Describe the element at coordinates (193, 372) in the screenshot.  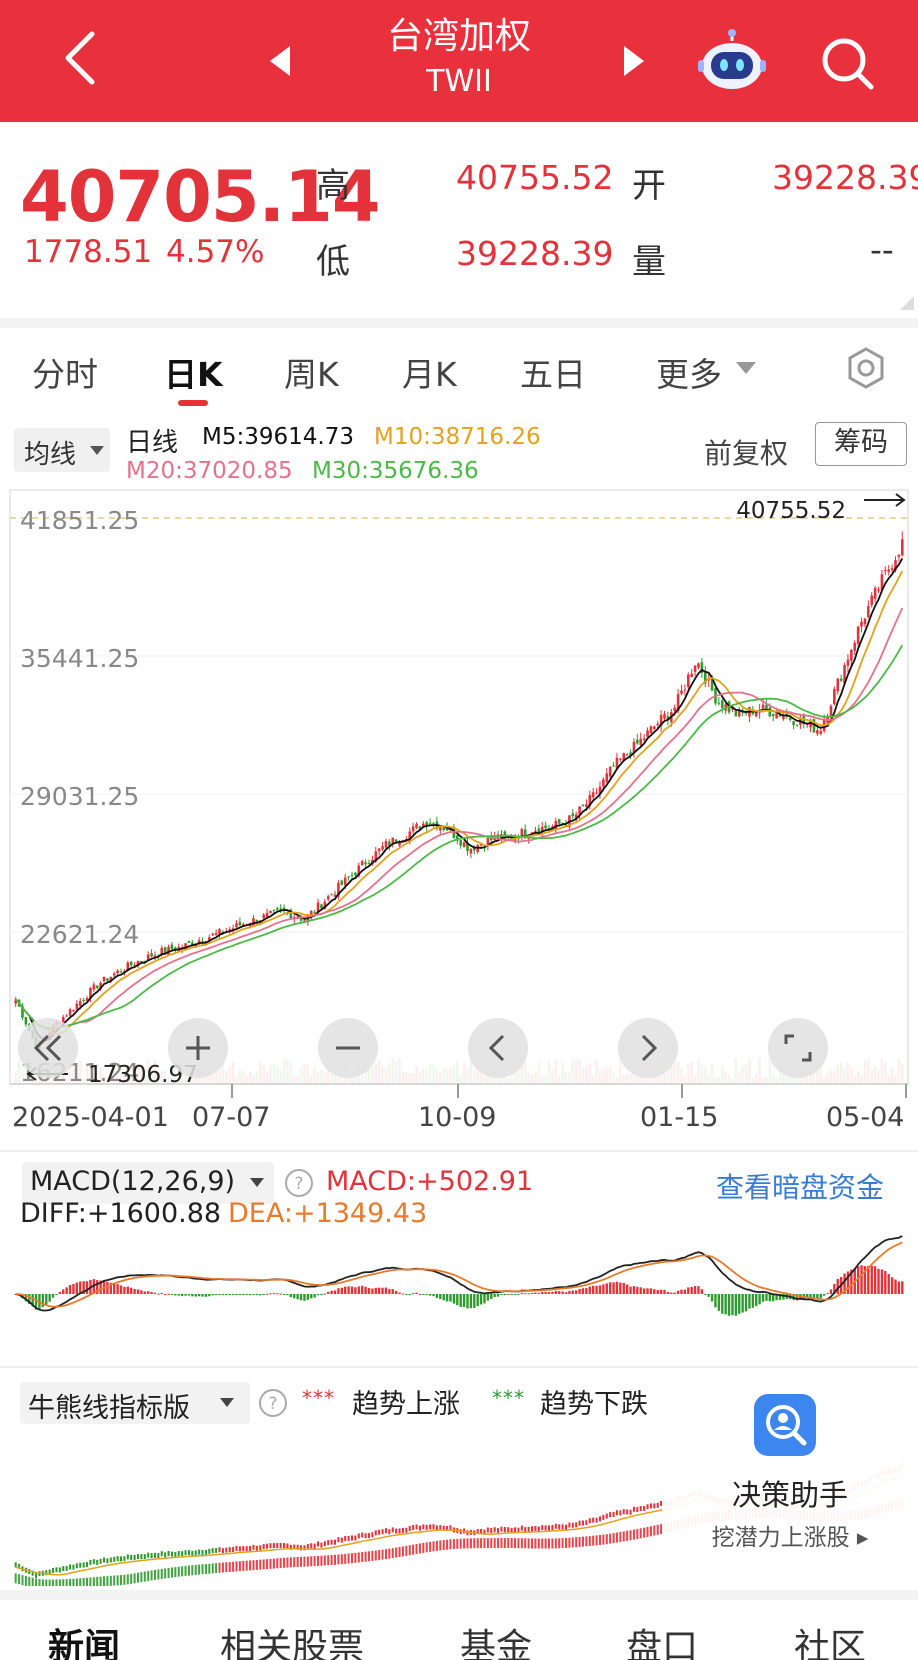
I see `tab-daily-k: 日K` at that location.